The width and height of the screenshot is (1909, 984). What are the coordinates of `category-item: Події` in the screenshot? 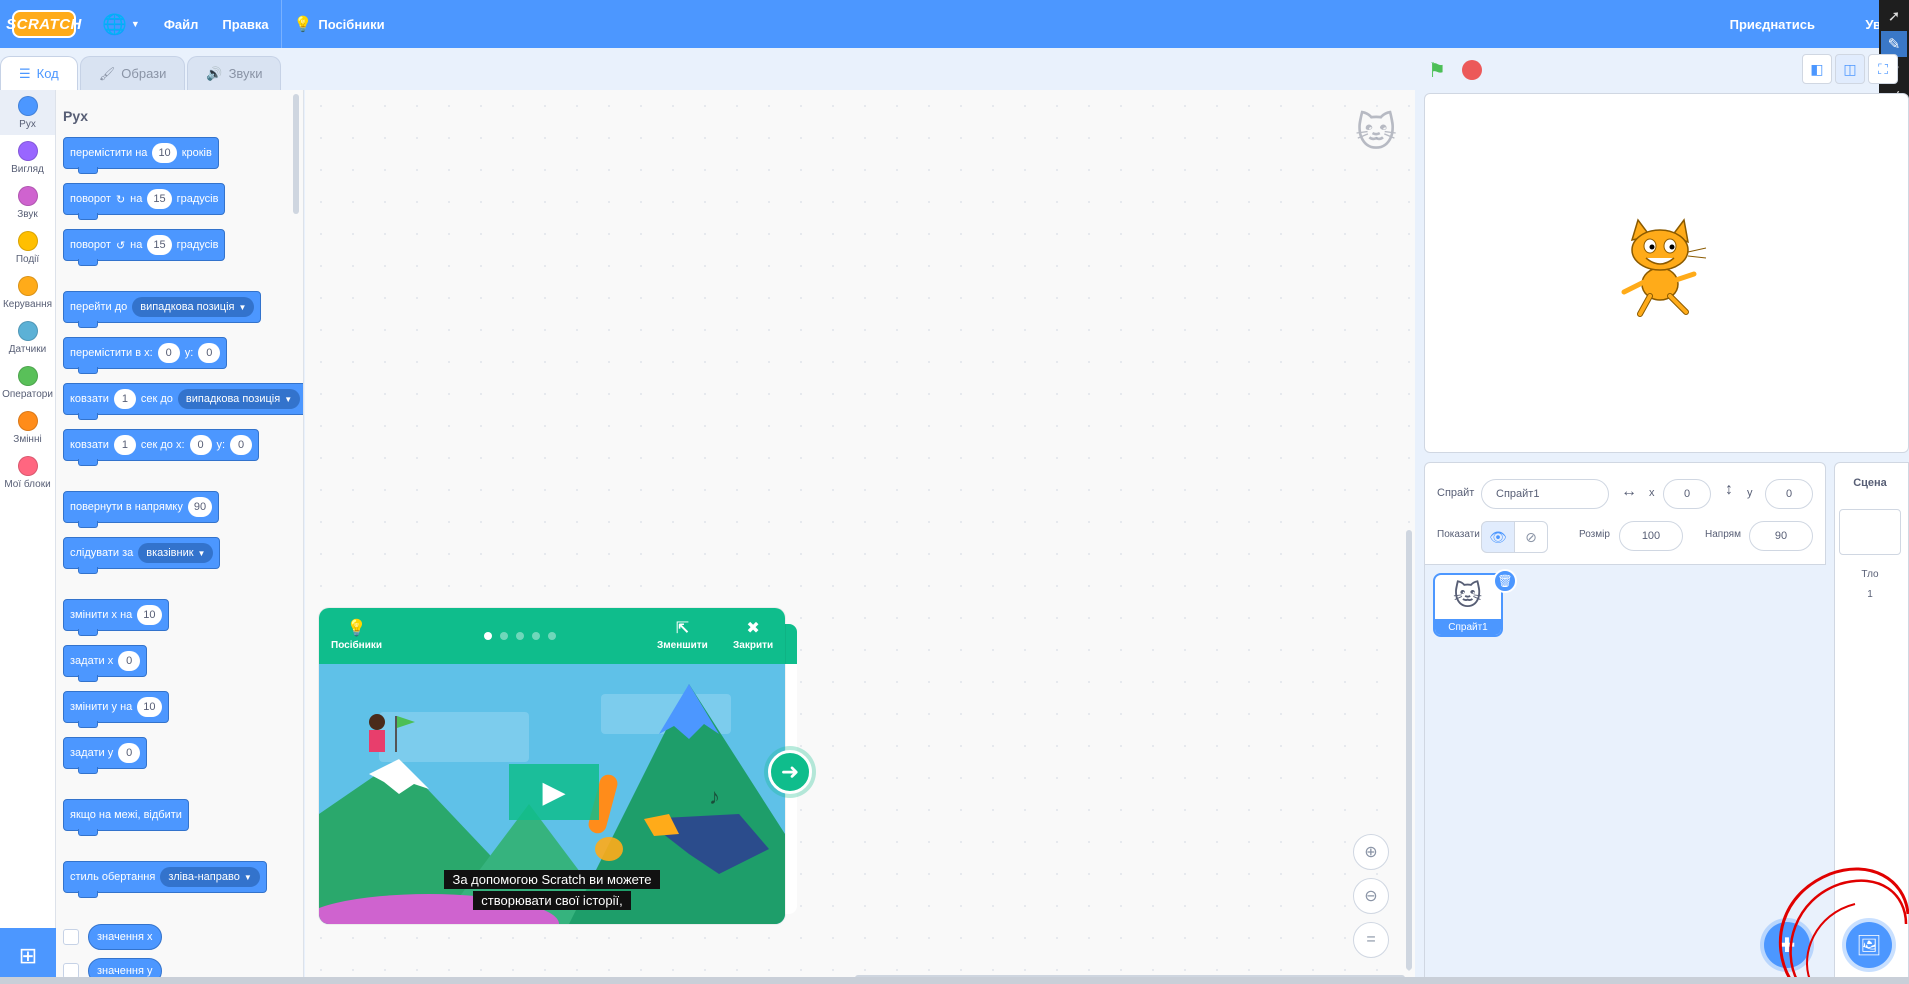 It's located at (27, 247).